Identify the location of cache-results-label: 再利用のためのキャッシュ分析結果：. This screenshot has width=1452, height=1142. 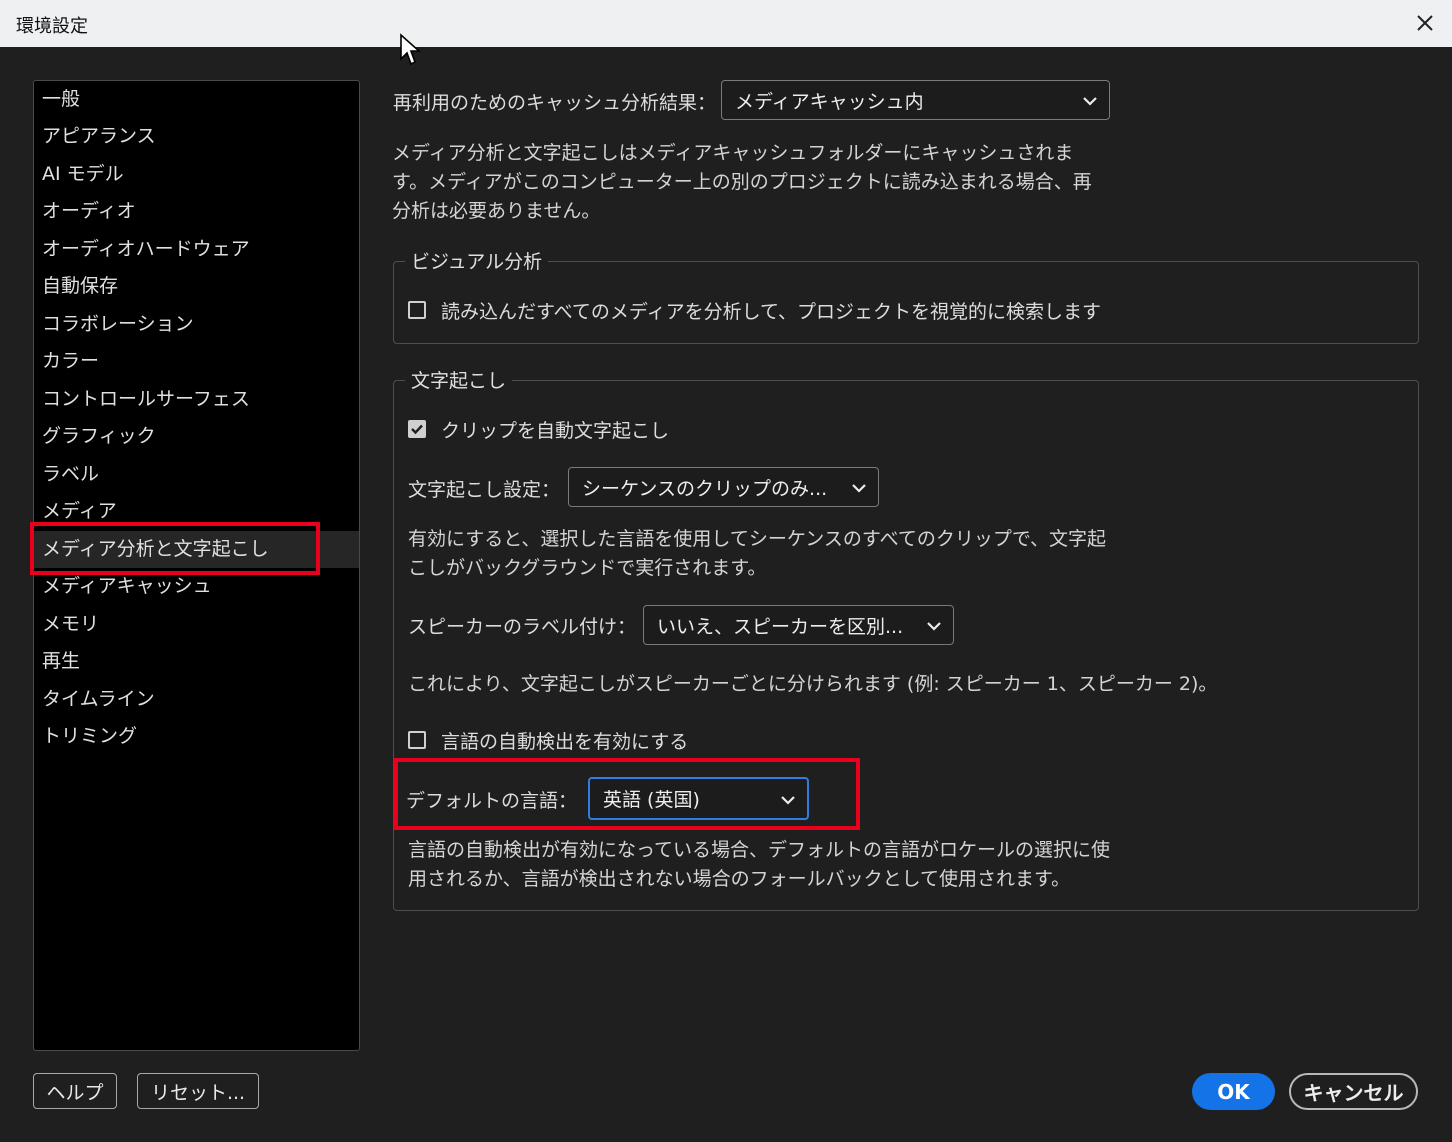
(555, 103).